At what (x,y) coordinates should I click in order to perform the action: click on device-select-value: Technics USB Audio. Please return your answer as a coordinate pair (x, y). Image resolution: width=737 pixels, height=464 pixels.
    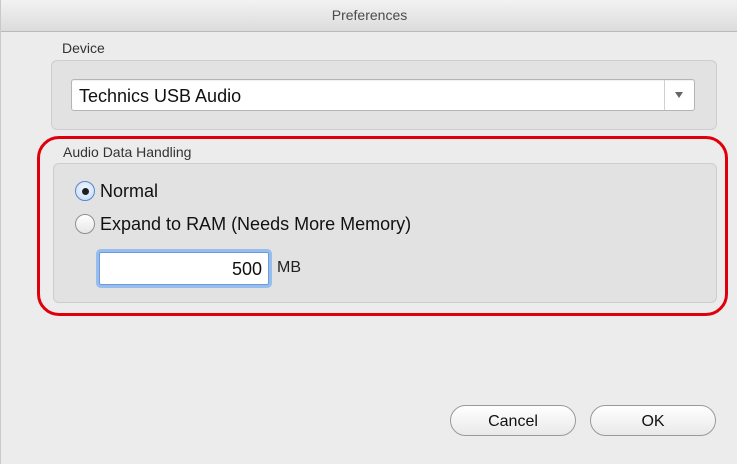
    Looking at the image, I should click on (160, 96).